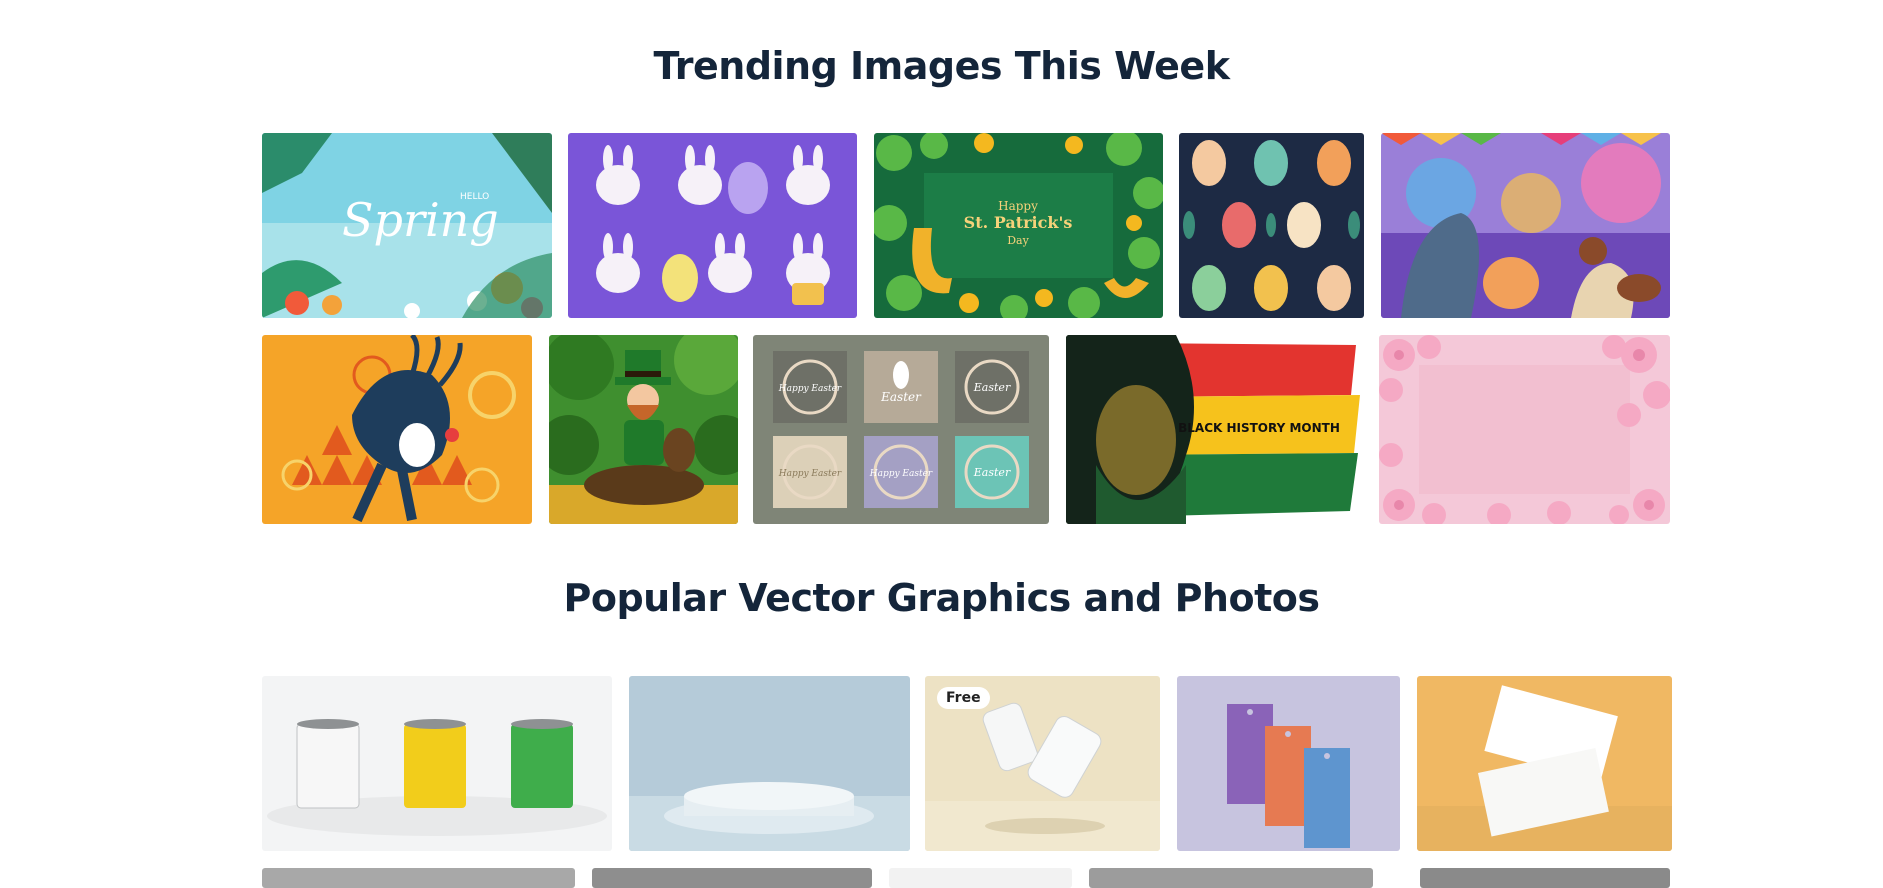 This screenshot has height=888, width=1883. Describe the element at coordinates (643, 429) in the screenshot. I see `trending-image-leprechaun` at that location.